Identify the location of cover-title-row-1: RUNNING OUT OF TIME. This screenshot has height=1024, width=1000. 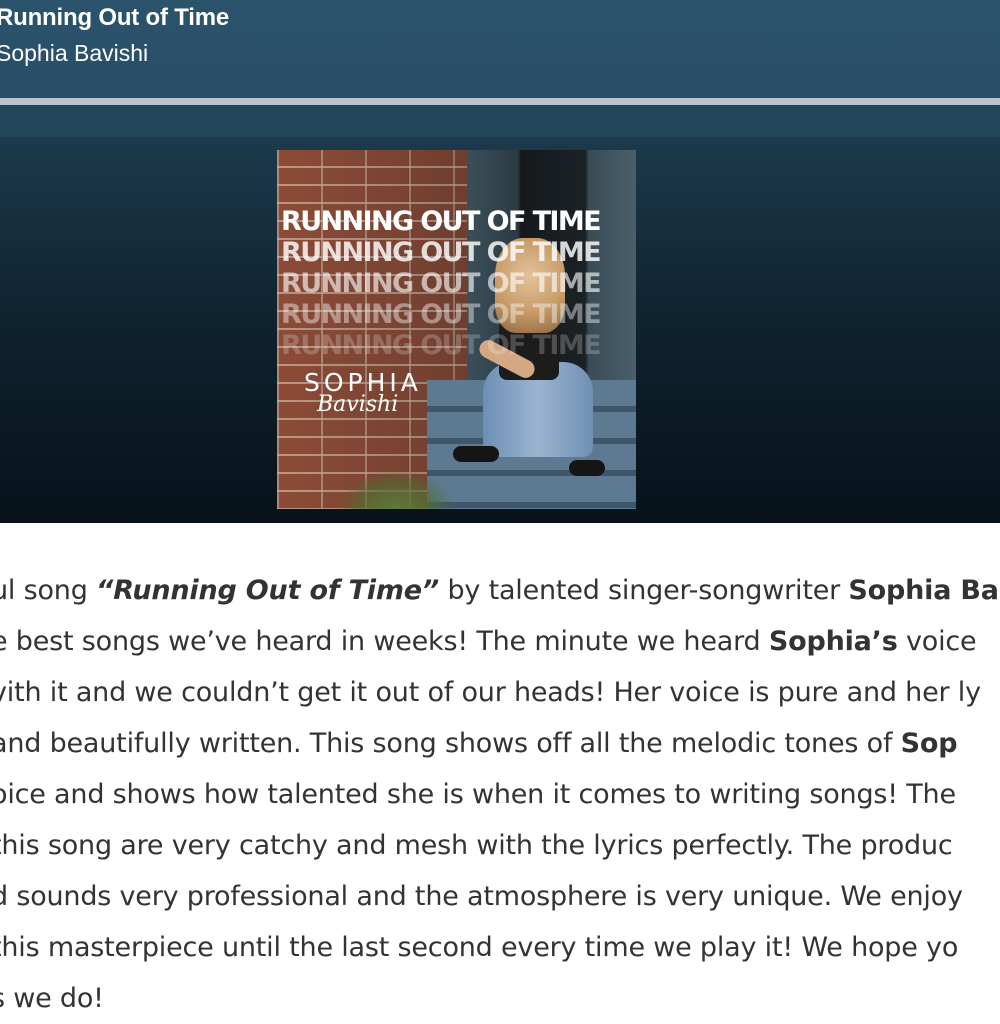
(441, 221).